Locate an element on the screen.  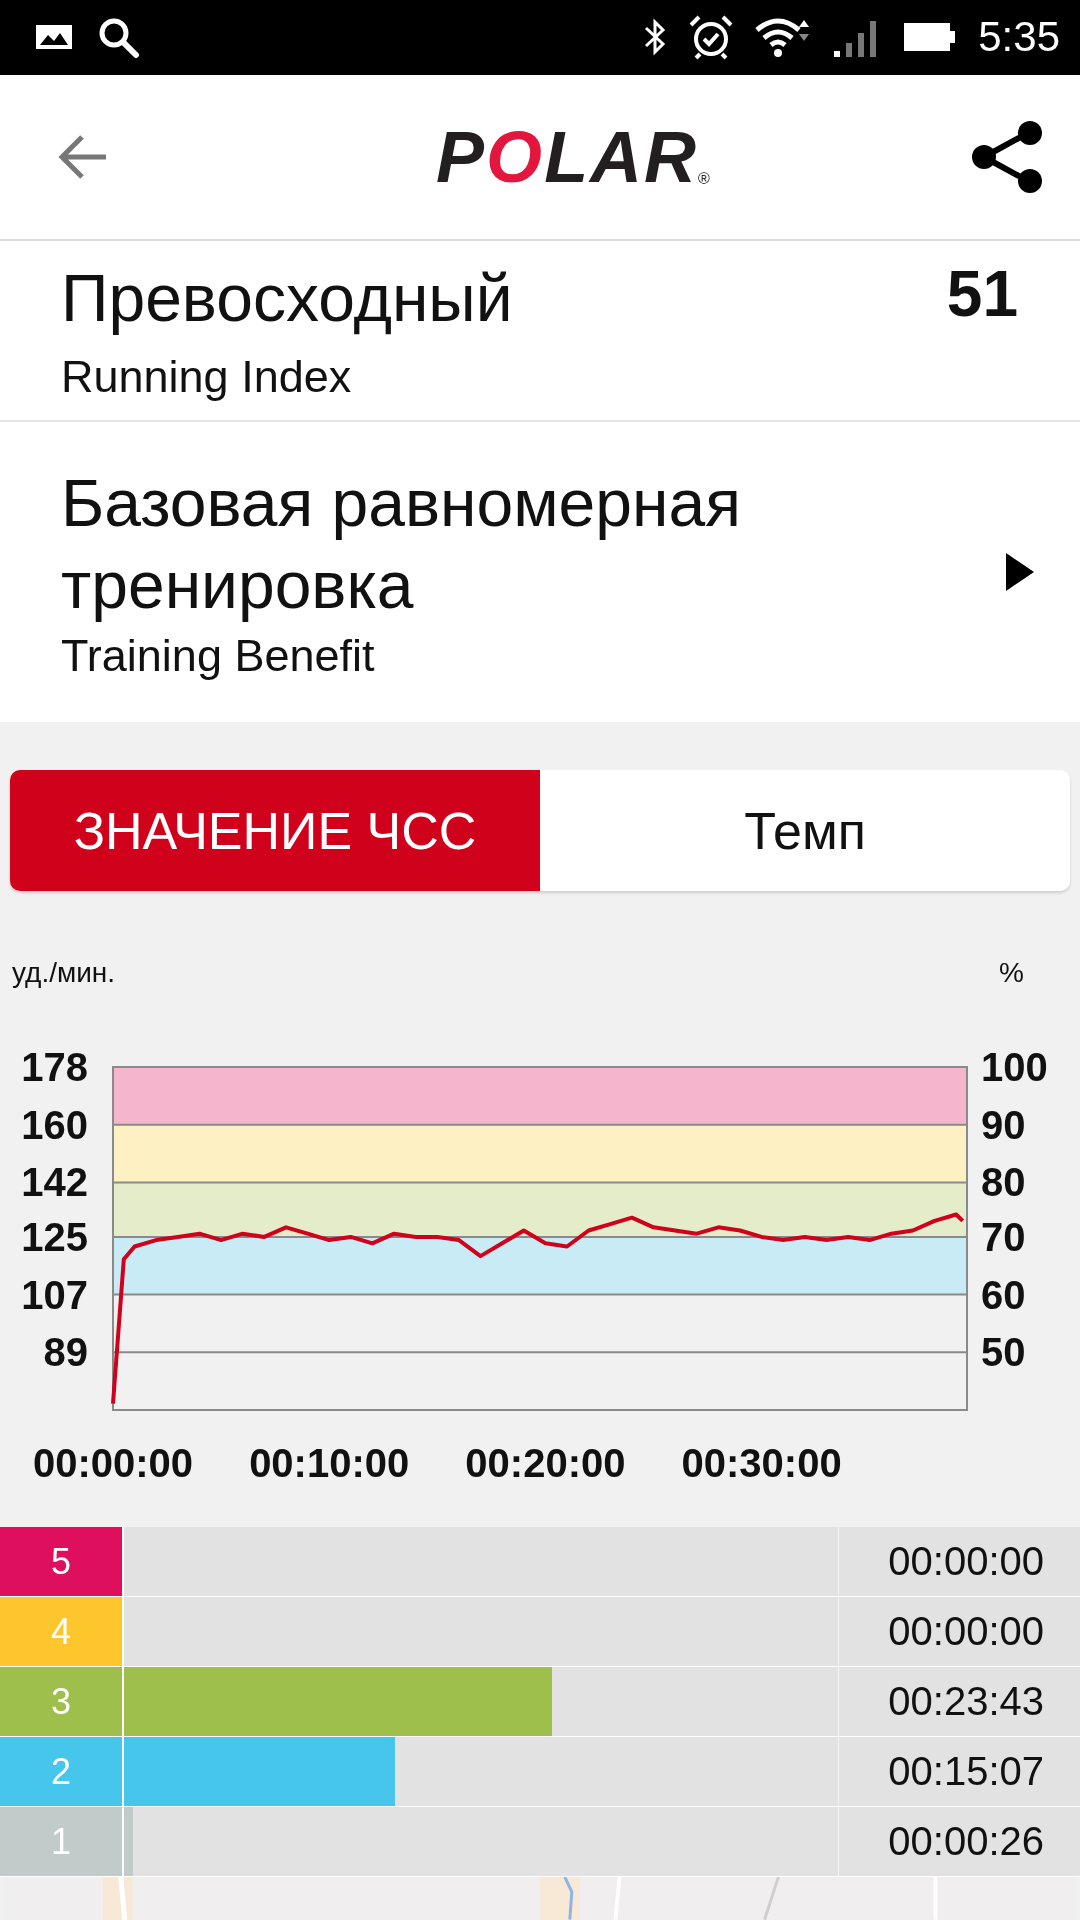
zone-time: 00:00:26 is located at coordinates (959, 1842).